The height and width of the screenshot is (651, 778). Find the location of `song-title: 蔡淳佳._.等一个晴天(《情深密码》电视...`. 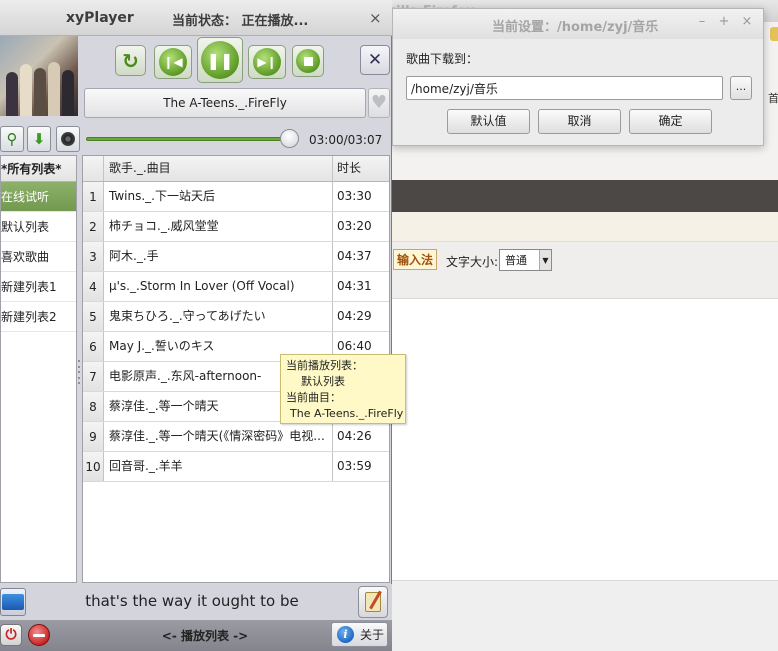

song-title: 蔡淳佳._.等一个晴天(《情深密码》电视... is located at coordinates (218, 436).